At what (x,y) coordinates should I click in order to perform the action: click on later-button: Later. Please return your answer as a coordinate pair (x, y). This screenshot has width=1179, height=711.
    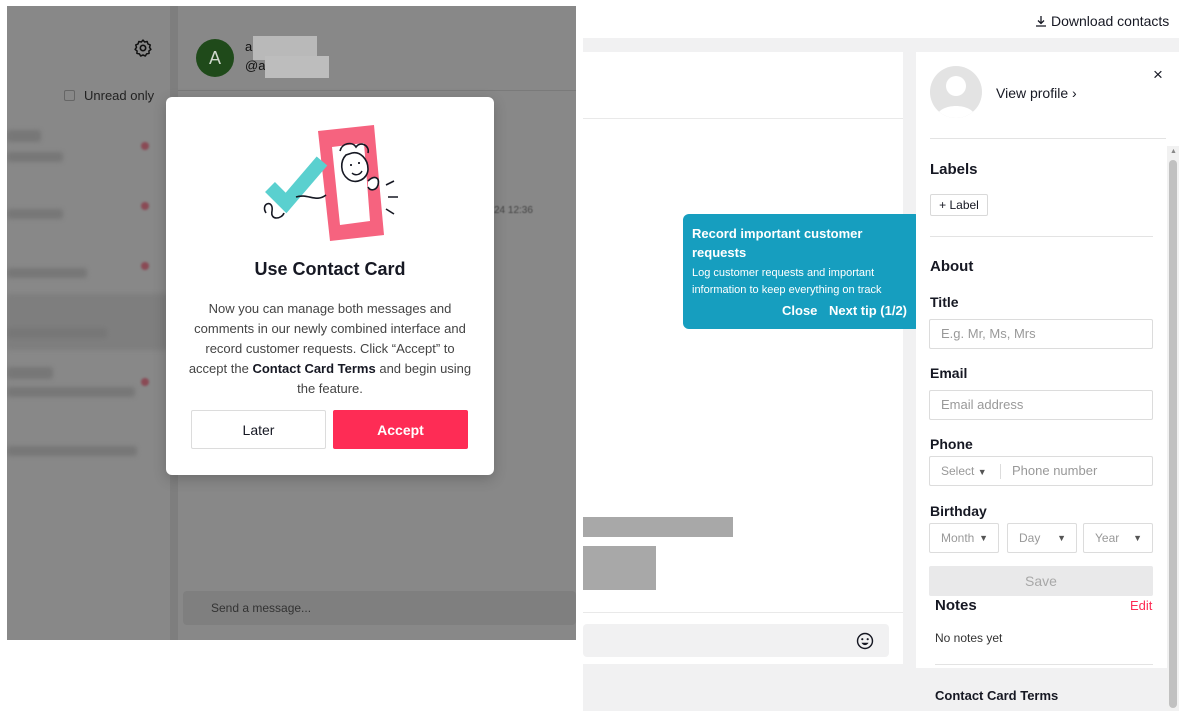
    Looking at the image, I should click on (258, 429).